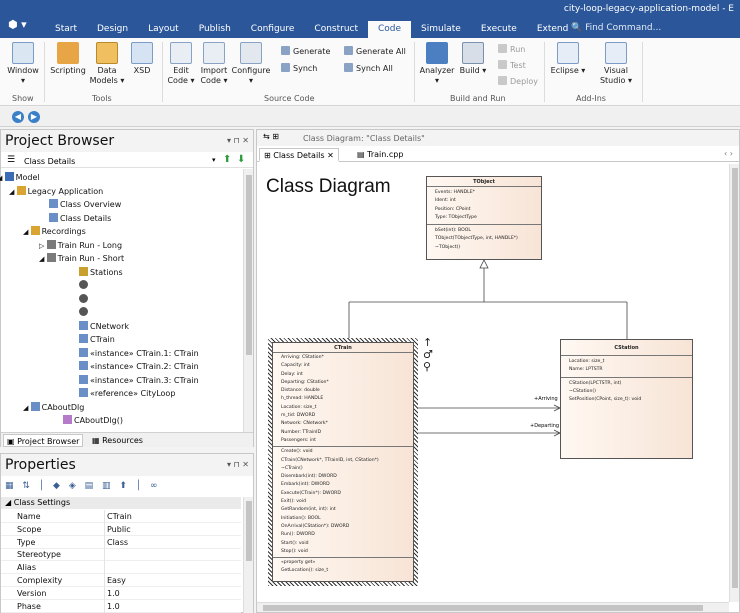 The height and width of the screenshot is (613, 740). What do you see at coordinates (390, 29) in the screenshot?
I see `tab-code: Code` at bounding box center [390, 29].